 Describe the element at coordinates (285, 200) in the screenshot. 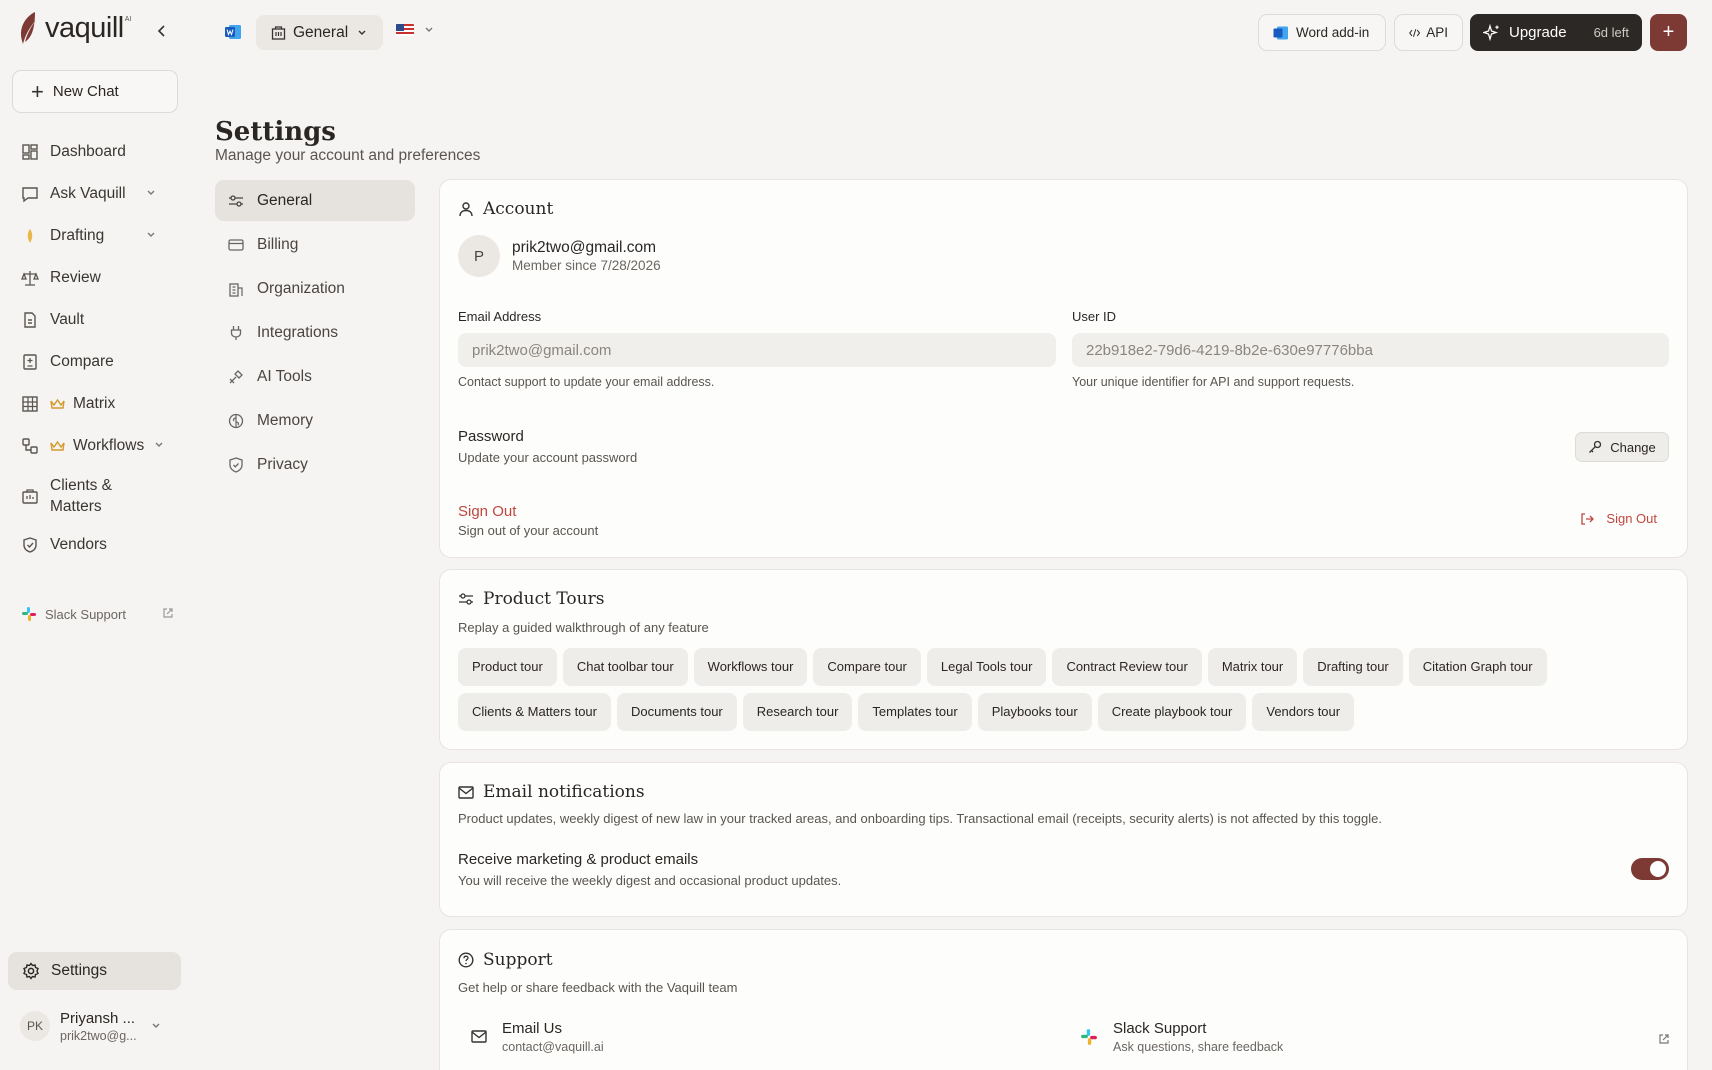

I see `tab-label: General` at that location.